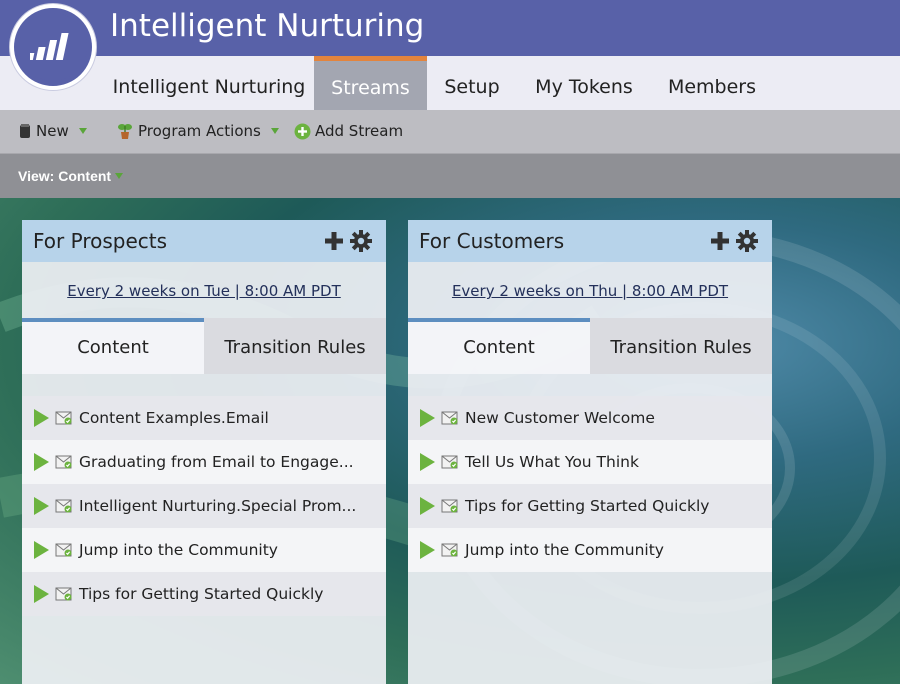 The width and height of the screenshot is (900, 684). I want to click on list-item: Content Examples.Email, so click(204, 418).